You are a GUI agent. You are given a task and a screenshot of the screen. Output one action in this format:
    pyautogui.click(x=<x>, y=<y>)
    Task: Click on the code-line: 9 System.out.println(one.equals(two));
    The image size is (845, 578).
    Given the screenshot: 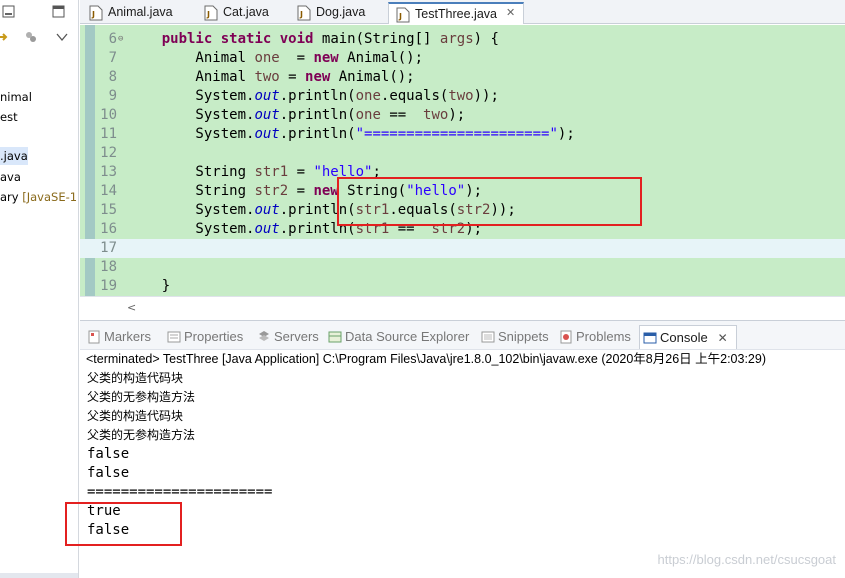 What is the action you would take?
    pyautogui.click(x=462, y=96)
    